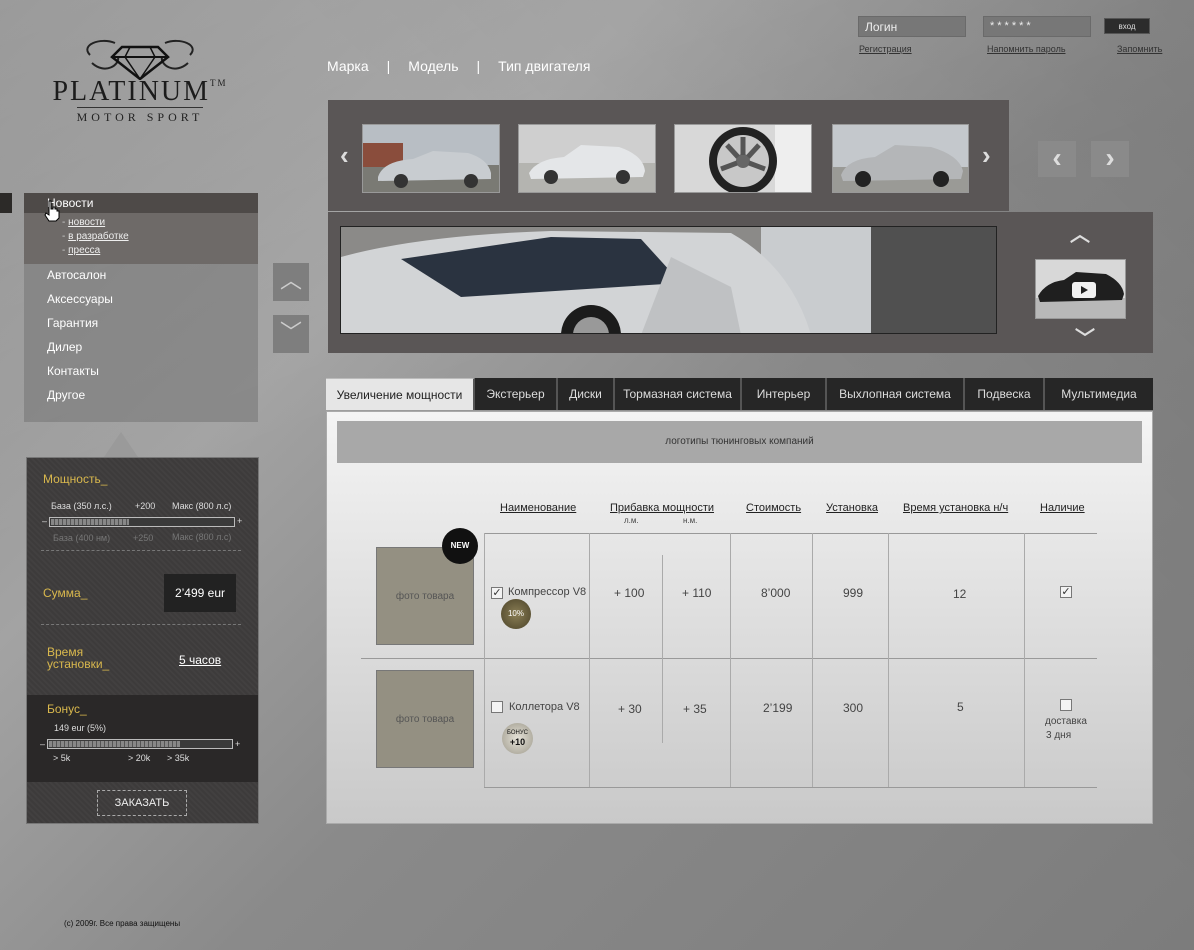 The width and height of the screenshot is (1194, 950). I want to click on install-value: 300, so click(853, 708).